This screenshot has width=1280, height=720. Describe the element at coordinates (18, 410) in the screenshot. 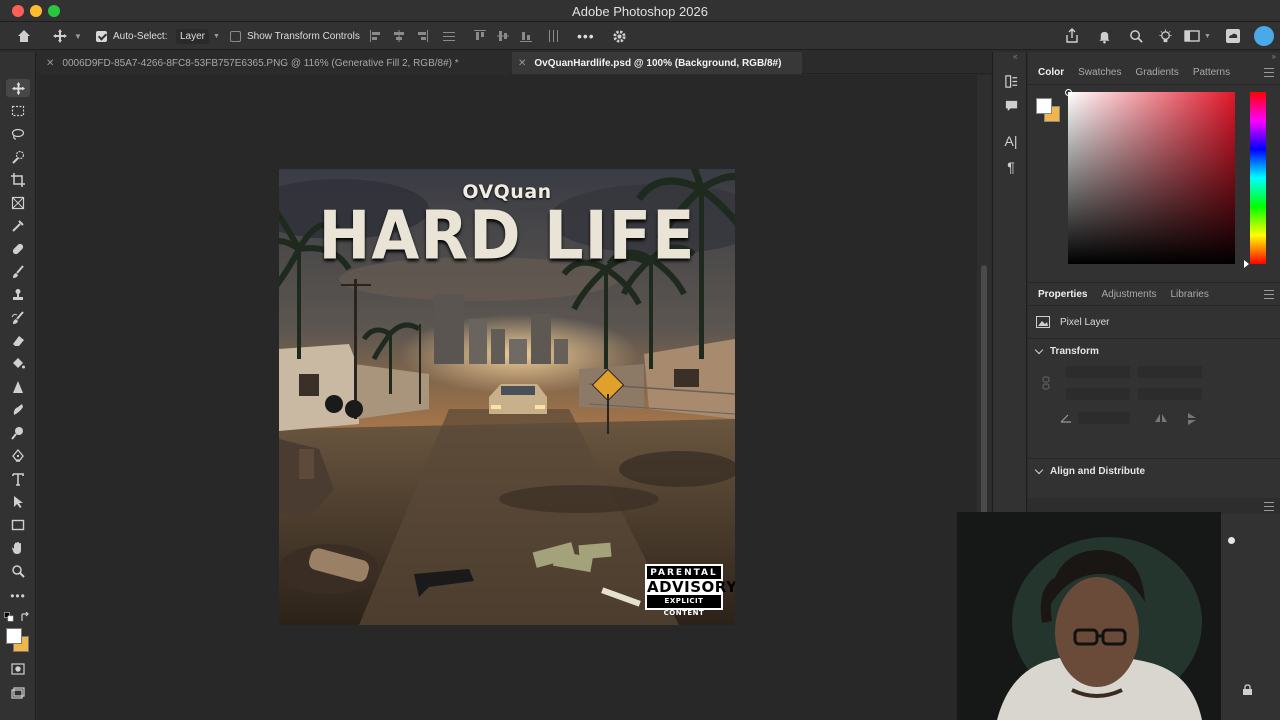

I see `smudge-tool` at that location.